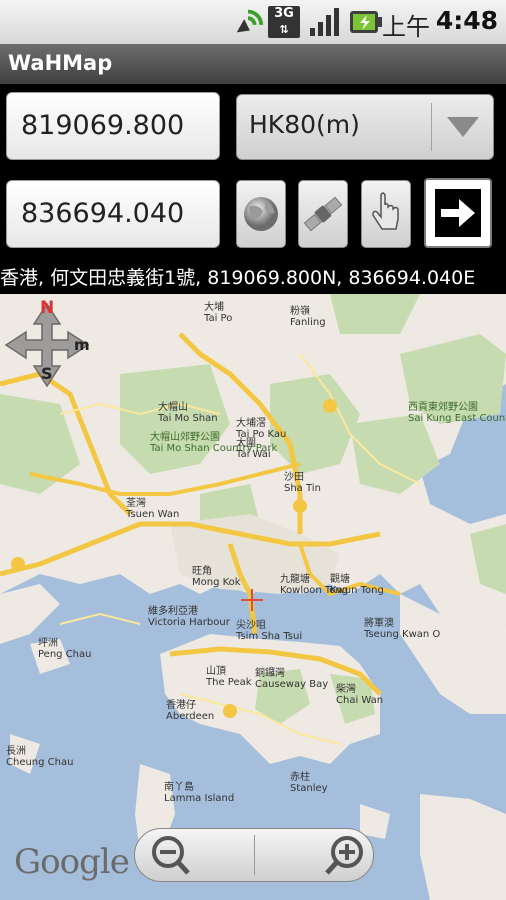  I want to click on zoom-out-icon, so click(171, 855).